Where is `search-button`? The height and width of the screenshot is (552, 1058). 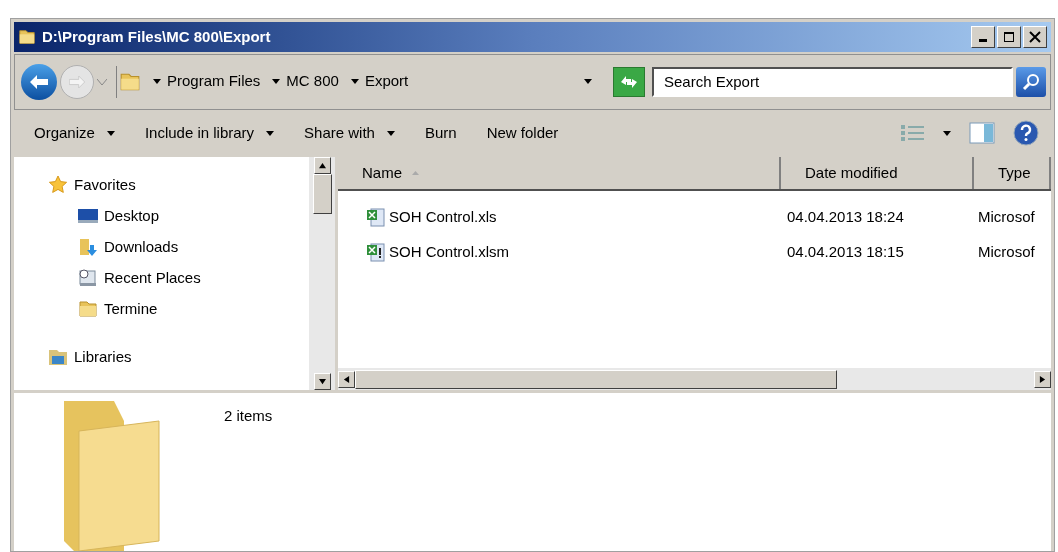
search-button is located at coordinates (1031, 81).